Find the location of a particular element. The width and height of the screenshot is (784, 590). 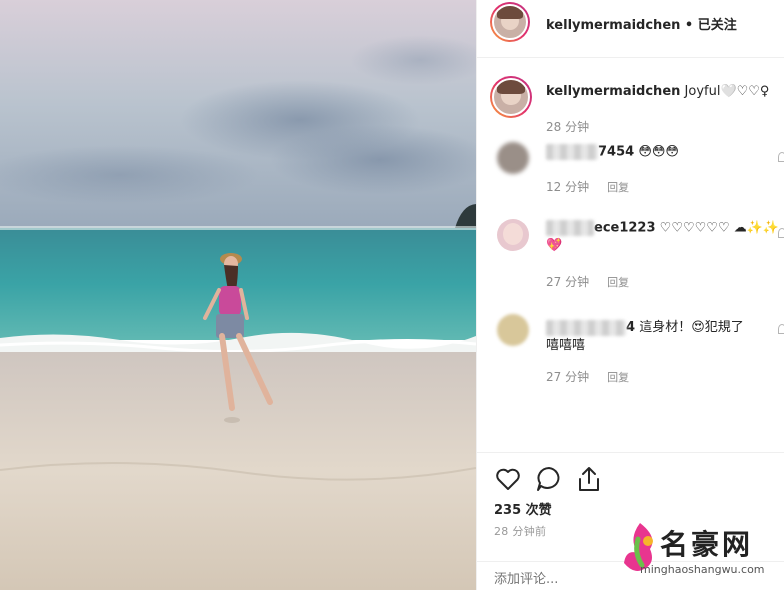

post-time: 28 分钟前 is located at coordinates (520, 531).